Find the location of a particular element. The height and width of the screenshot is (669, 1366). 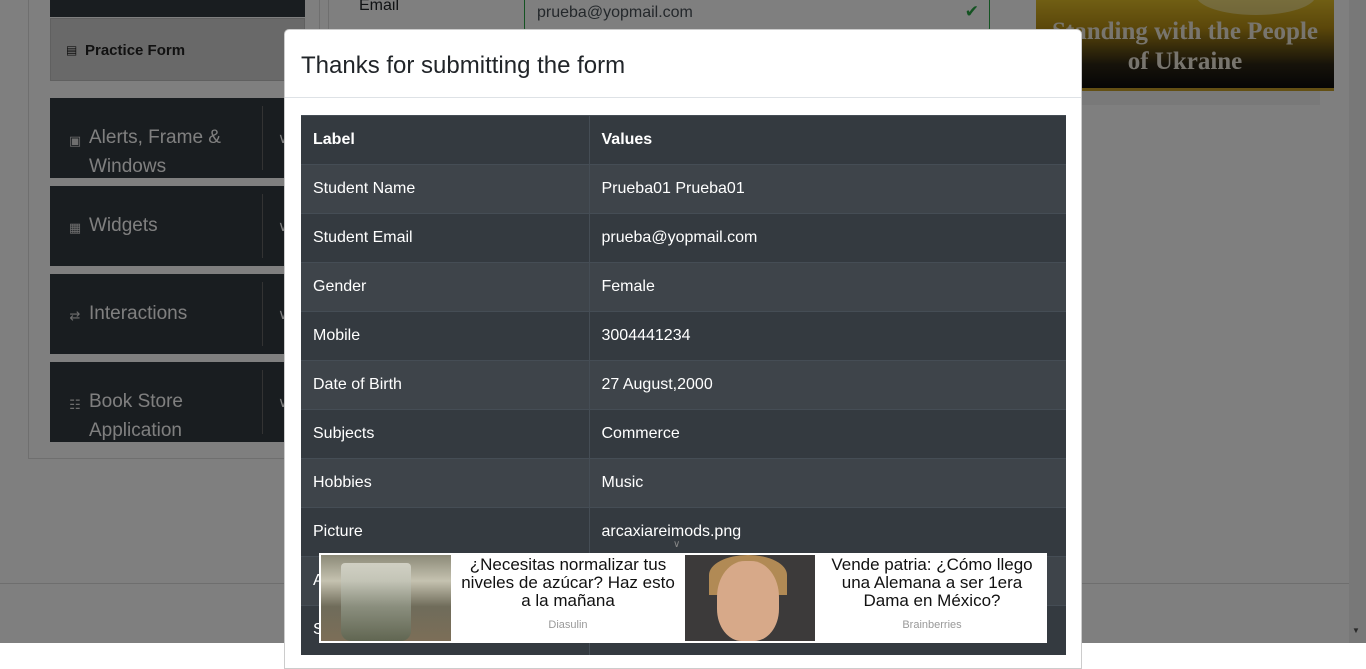

modal-title: Thanks for submitting the form is located at coordinates (463, 65).